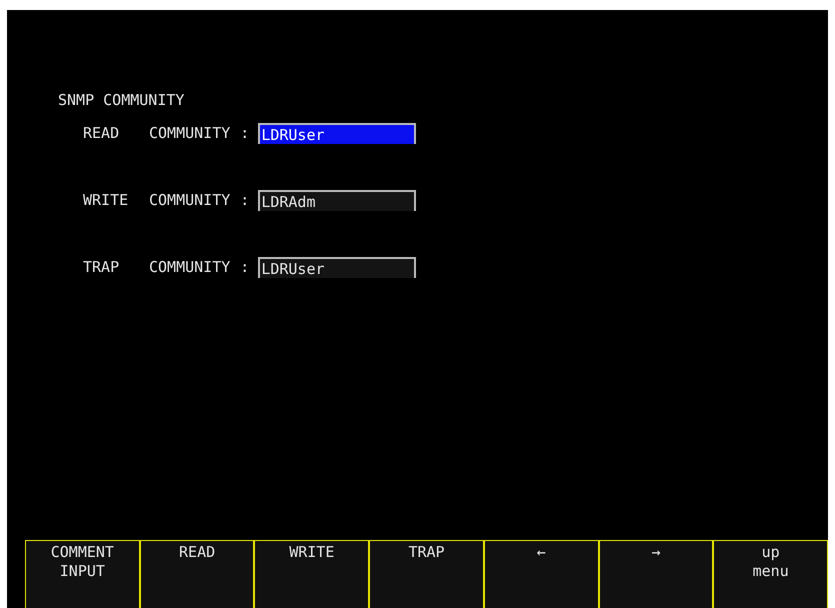  What do you see at coordinates (106, 200) in the screenshot?
I see `field-name: WRITE` at bounding box center [106, 200].